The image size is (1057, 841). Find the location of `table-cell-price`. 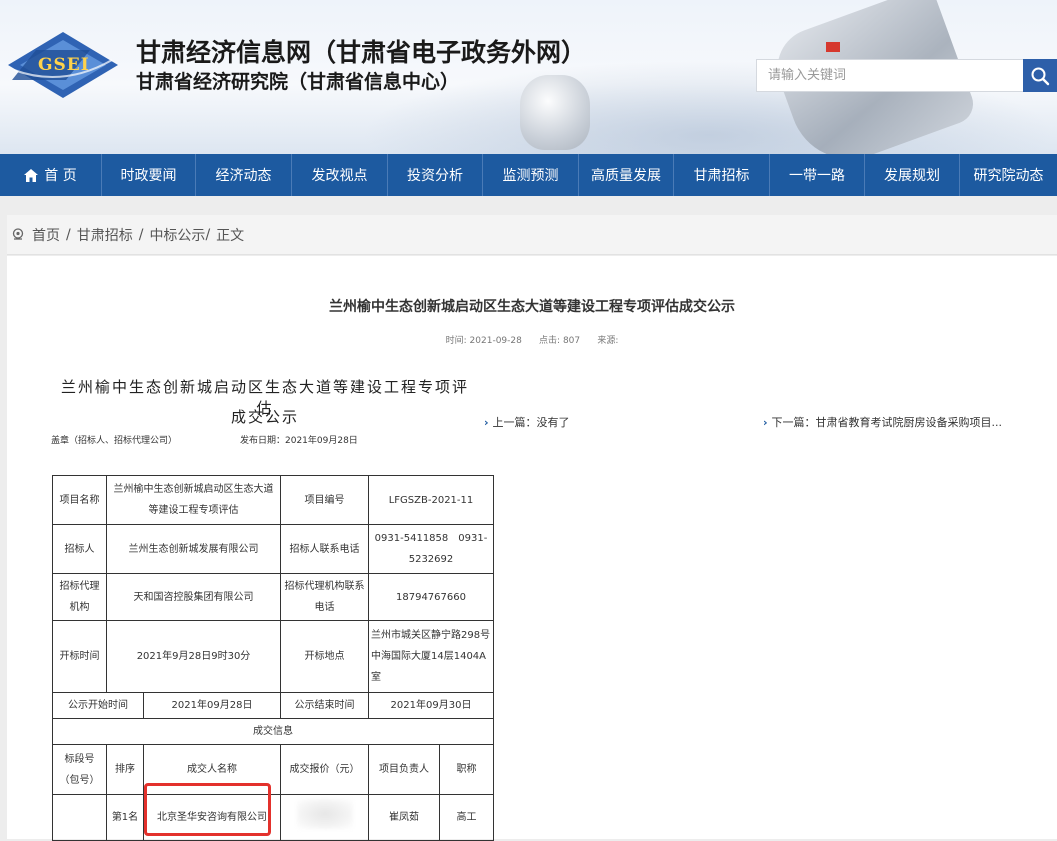

table-cell-price is located at coordinates (324, 817).